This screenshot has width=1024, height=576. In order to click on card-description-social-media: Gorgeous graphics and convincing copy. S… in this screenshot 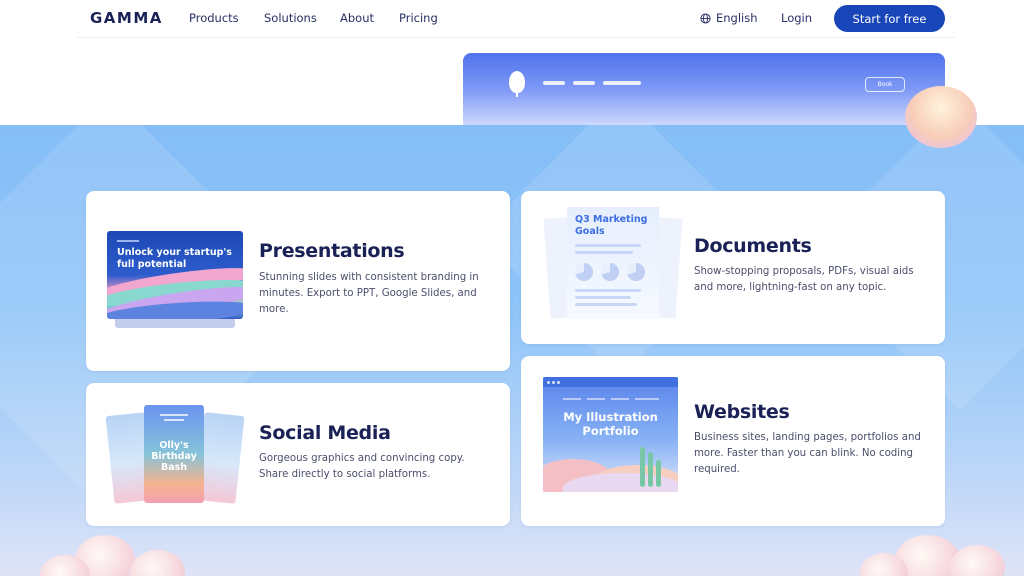, I will do `click(362, 466)`.